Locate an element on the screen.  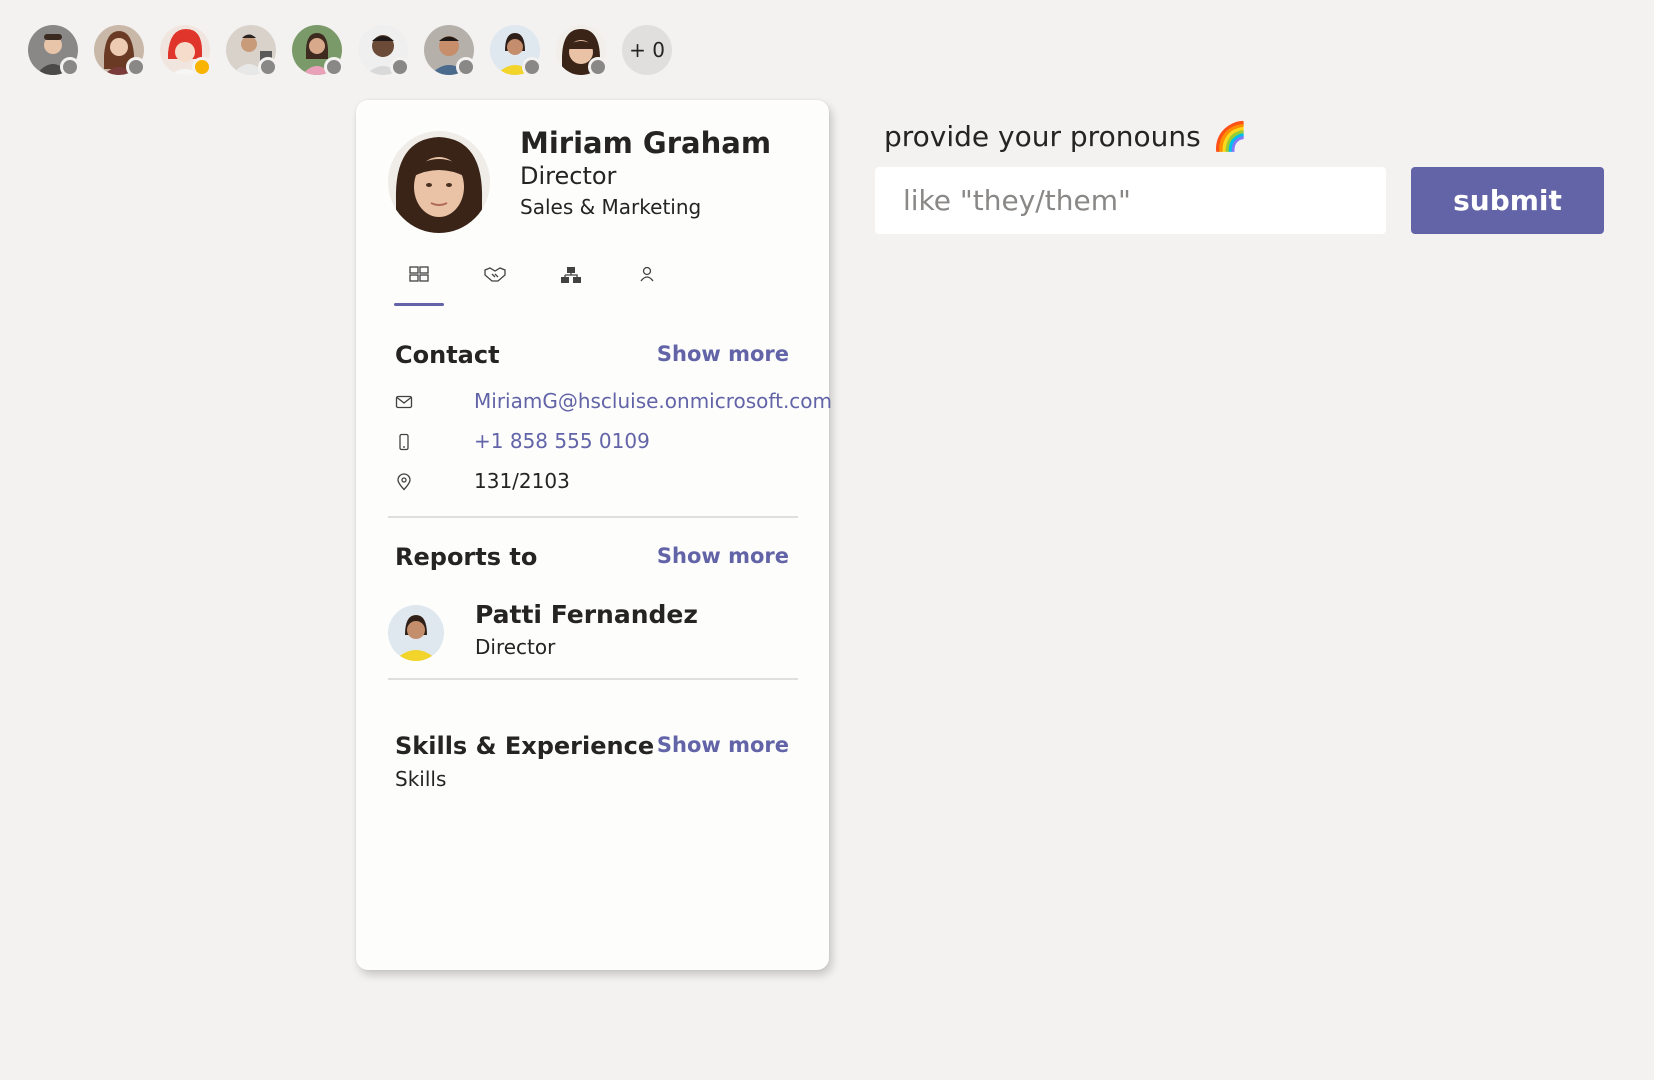
presence-away-icon is located at coordinates (202, 67).